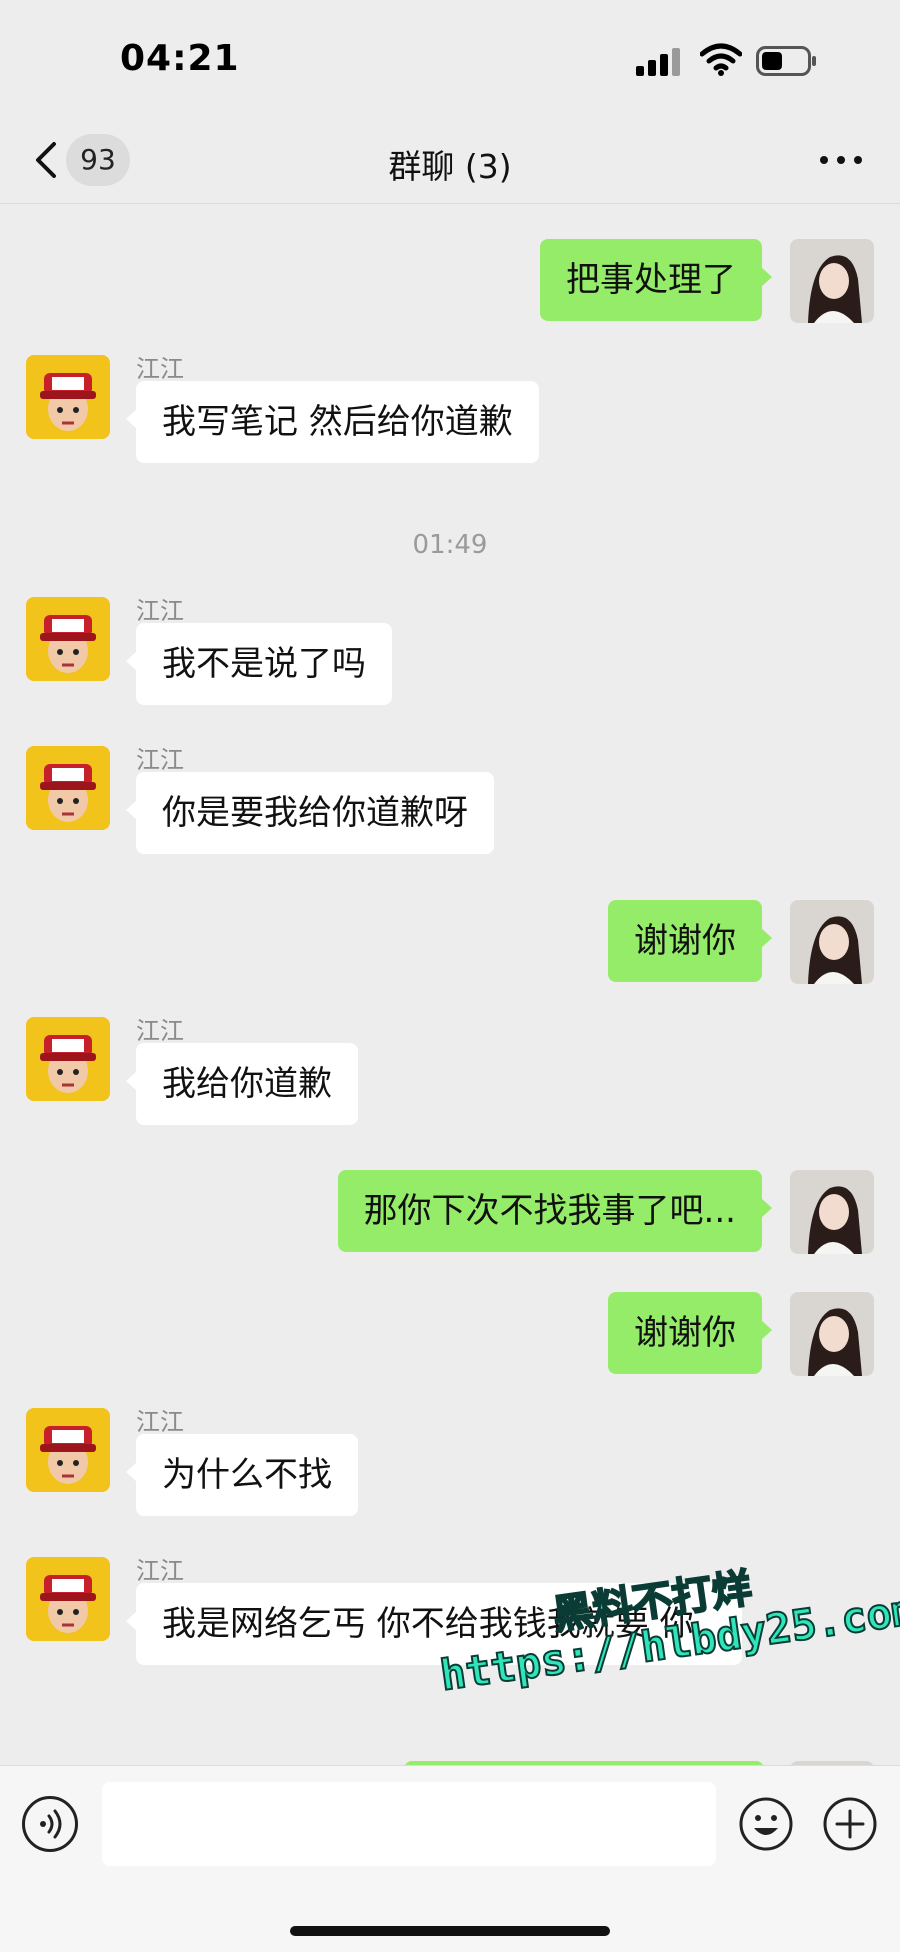 This screenshot has width=900, height=1952. What do you see at coordinates (242, 1475) in the screenshot?
I see `message-bubble-incoming: 为什么不找` at bounding box center [242, 1475].